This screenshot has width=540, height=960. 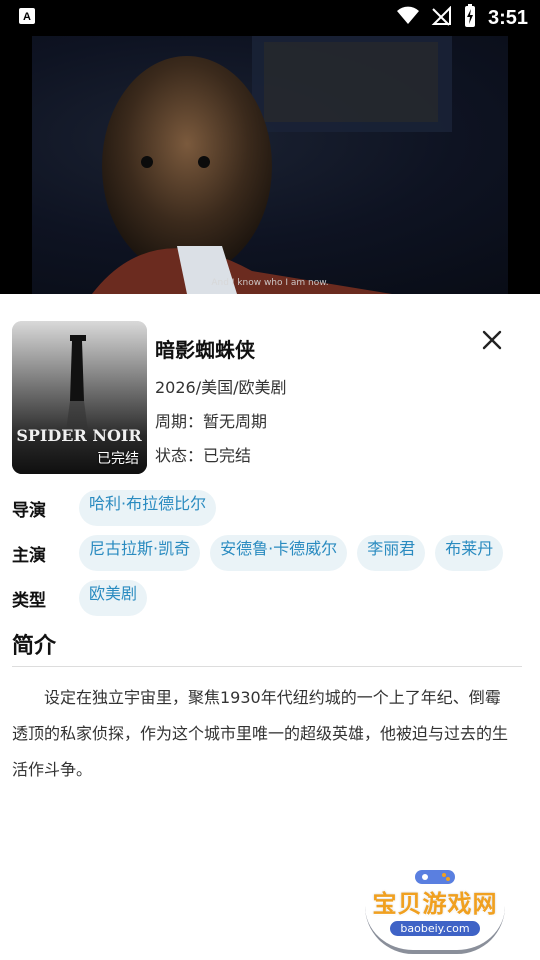 I want to click on watermark-arc, so click(x=435, y=930).